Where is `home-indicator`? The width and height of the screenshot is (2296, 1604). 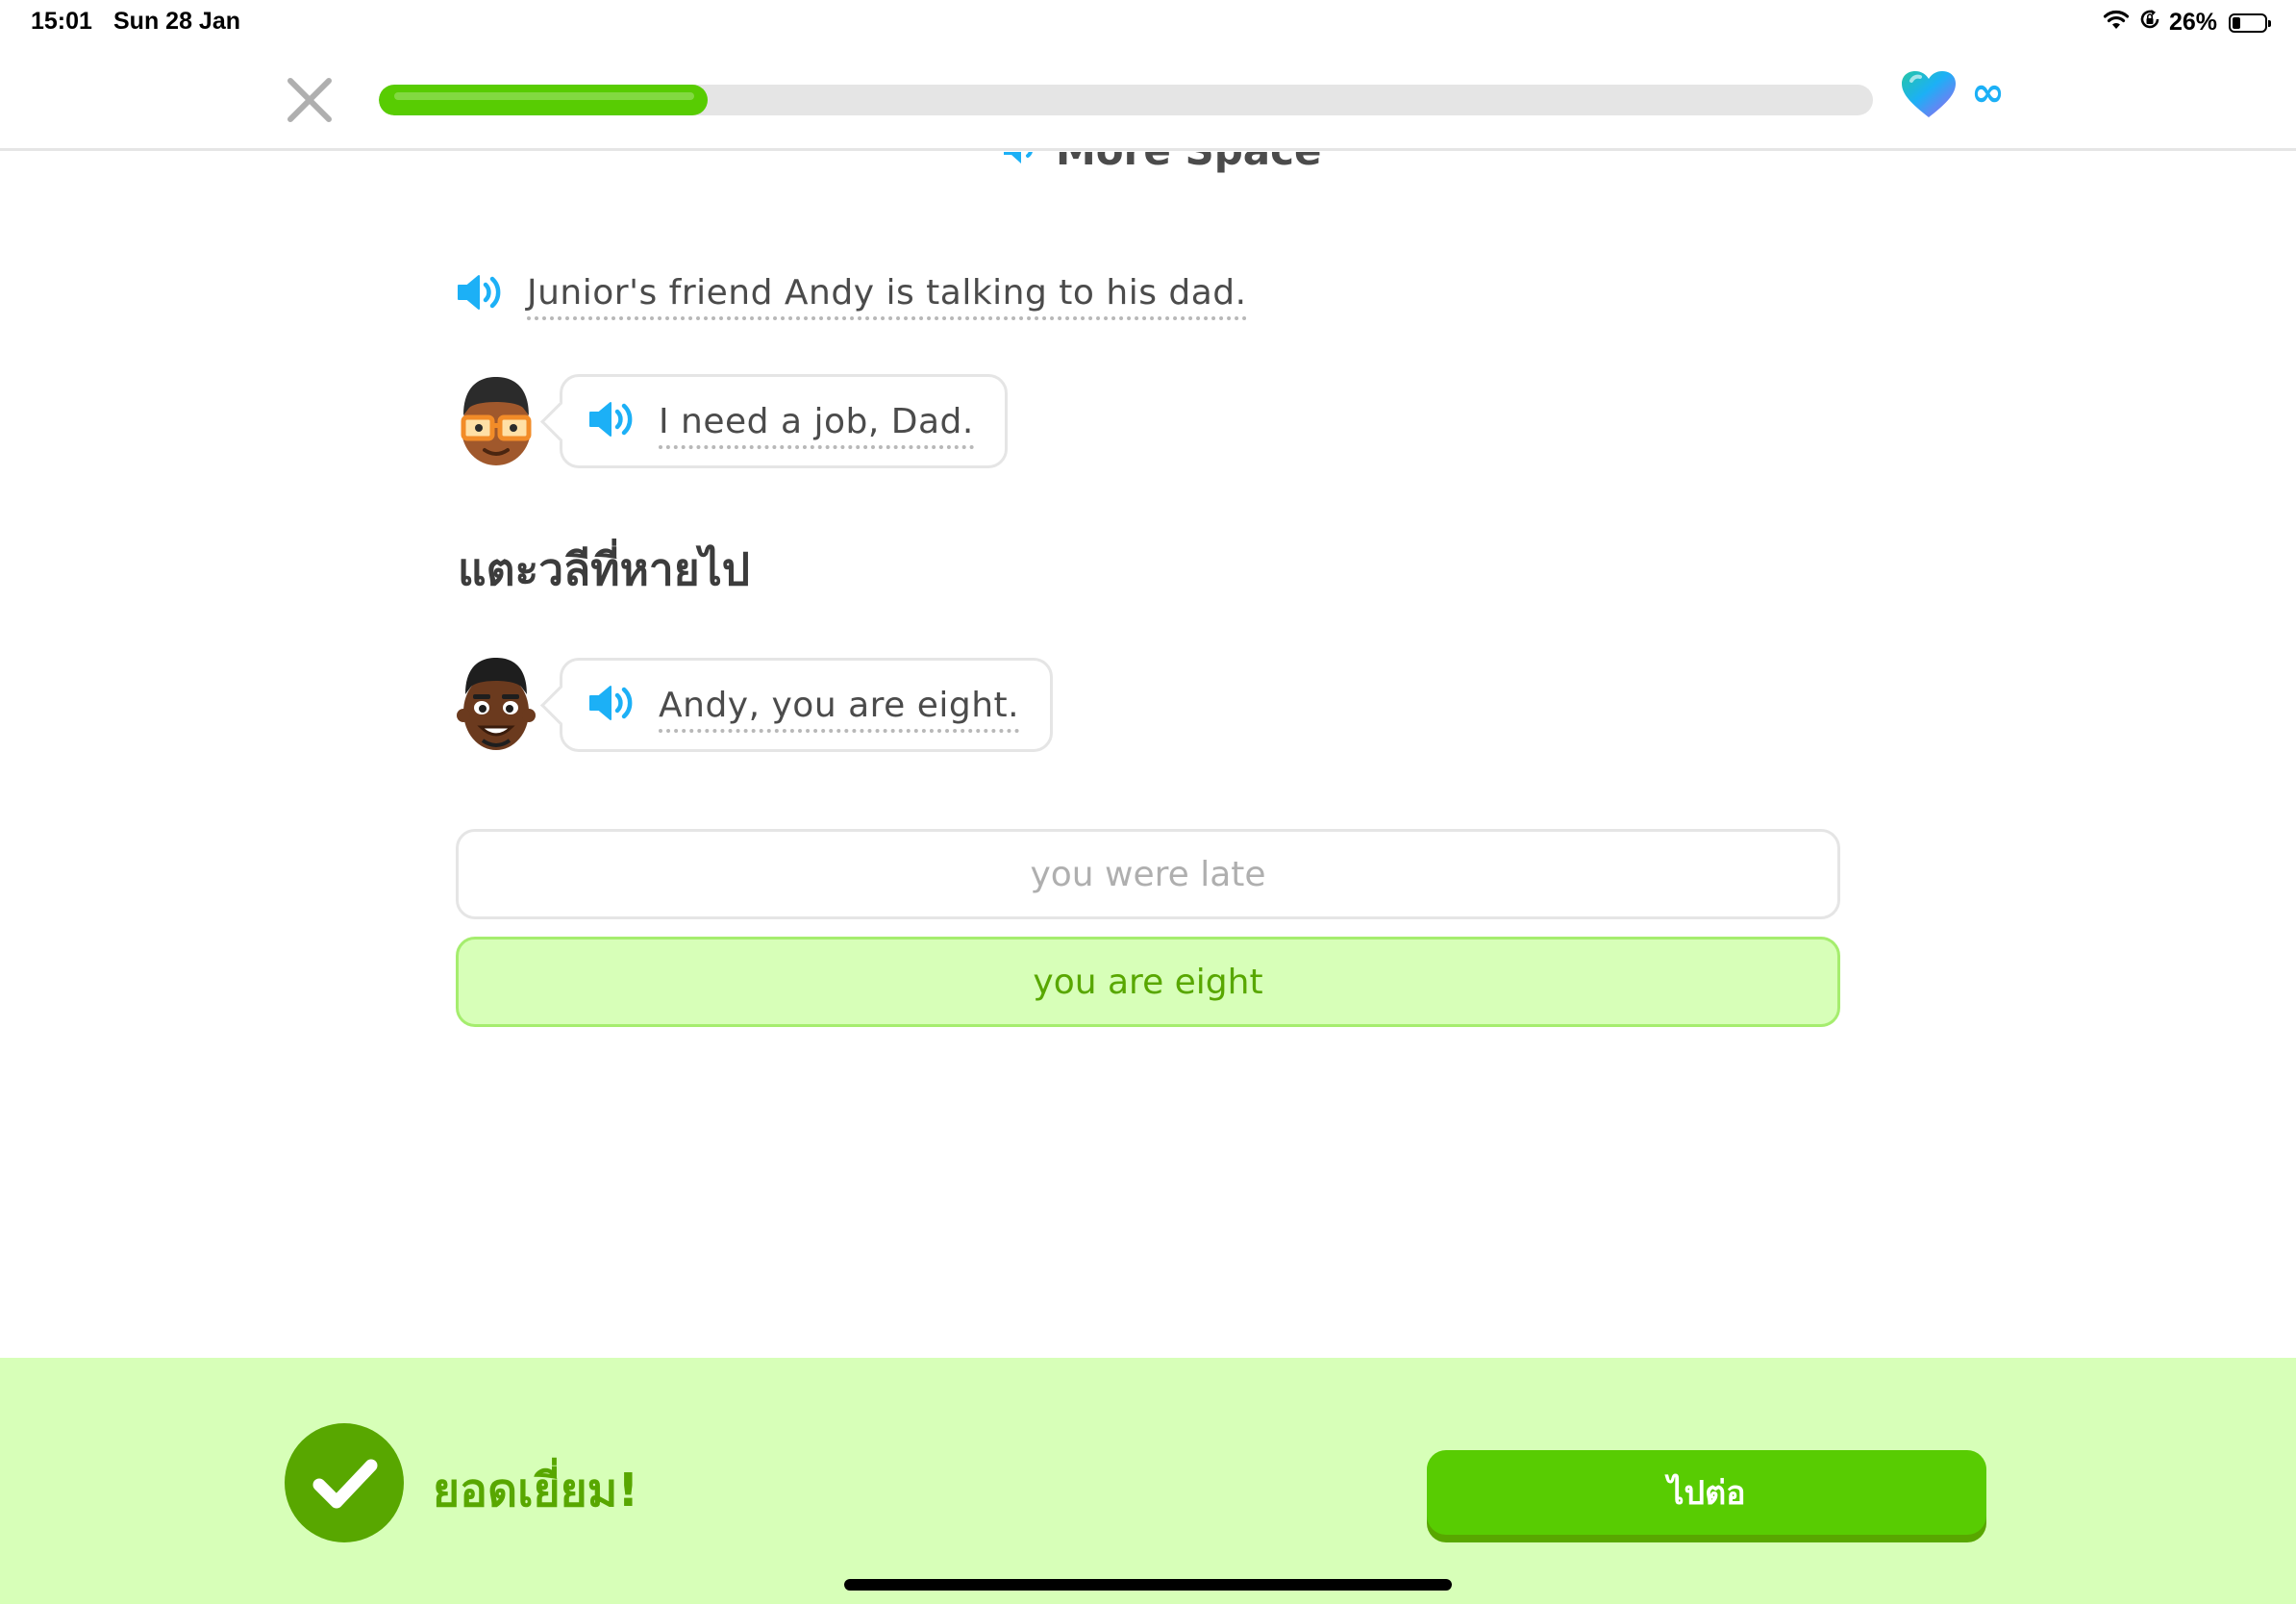 home-indicator is located at coordinates (1148, 1585).